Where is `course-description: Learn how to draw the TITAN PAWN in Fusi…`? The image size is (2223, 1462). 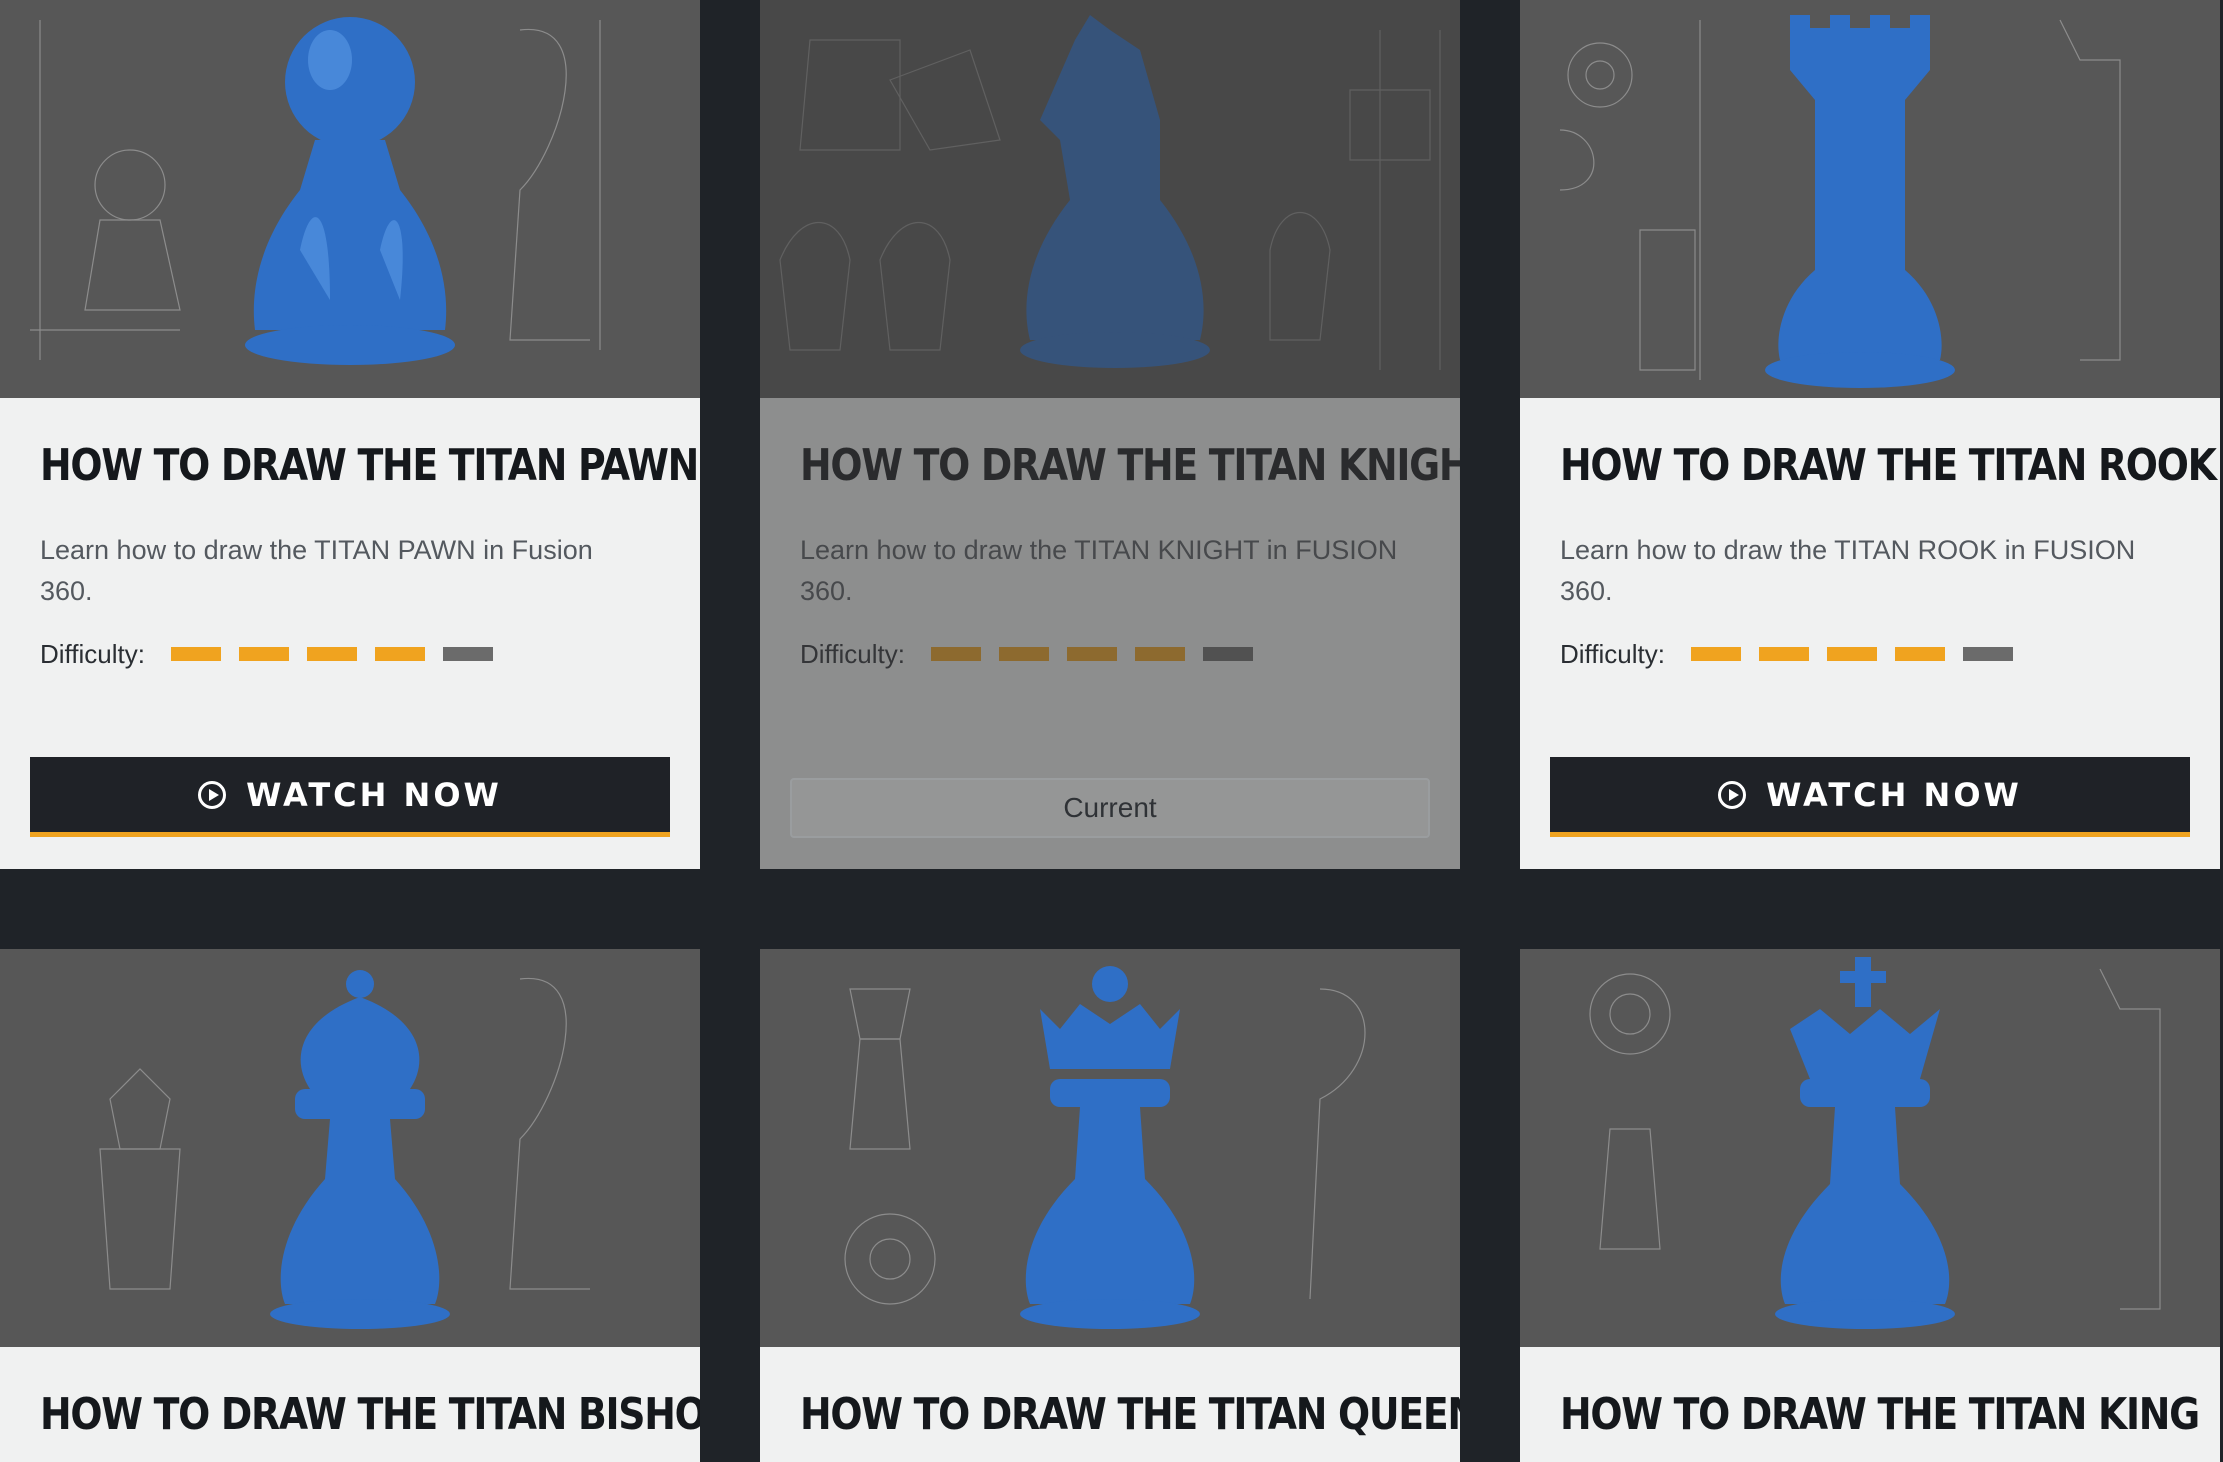 course-description: Learn how to draw the TITAN PAWN in Fusi… is located at coordinates (316, 570).